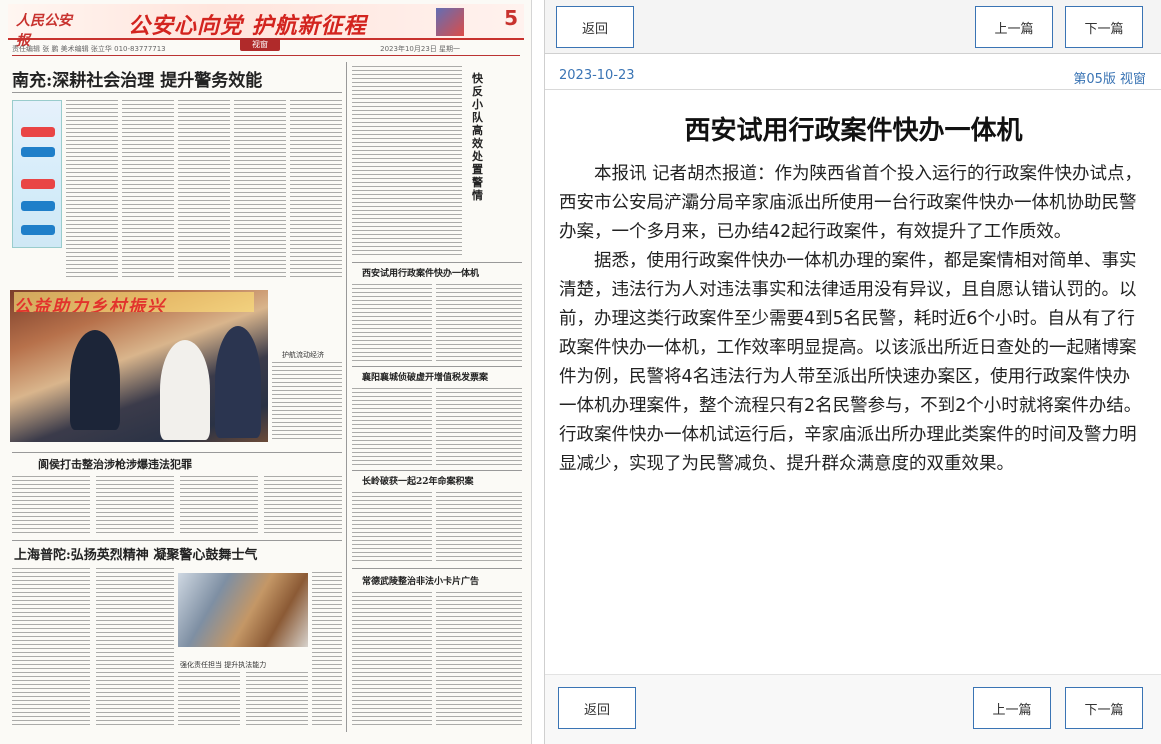  Describe the element at coordinates (425, 376) in the screenshot. I see `np-headline-5: 襄阳襄城侦破虚开增值税发票案` at that location.